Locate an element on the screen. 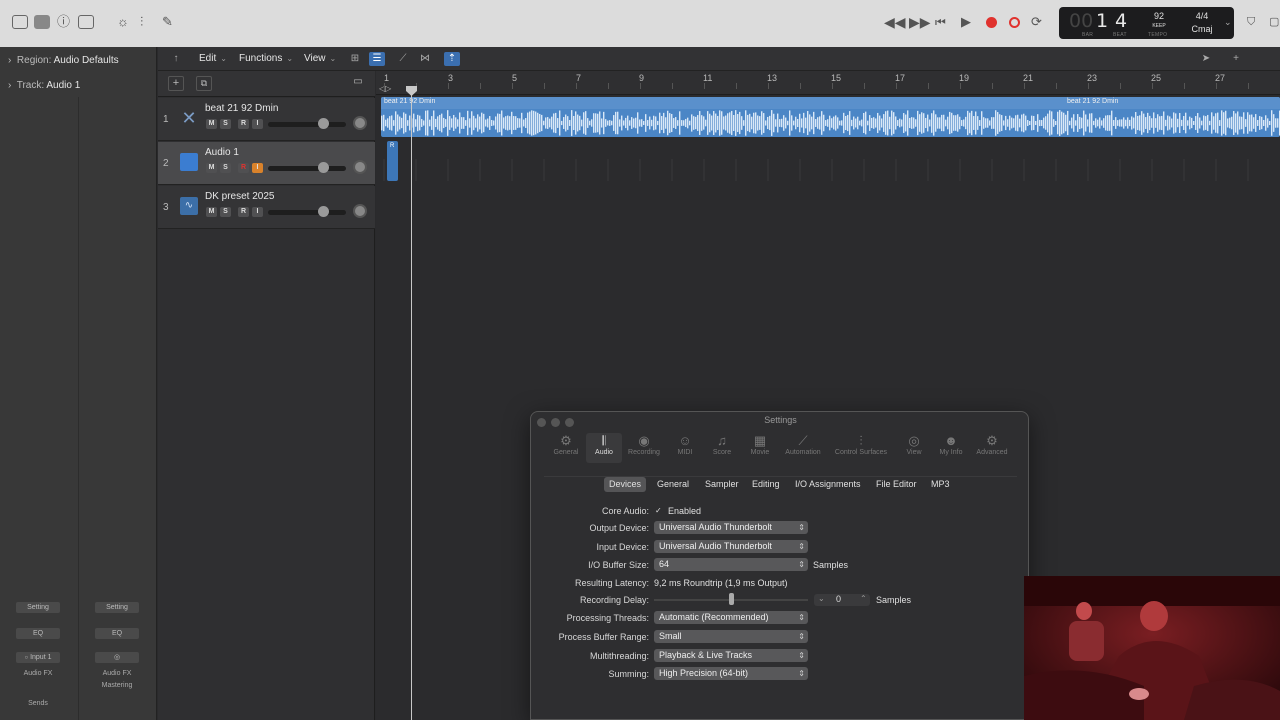  tab-control-surfaces: ⫶ Control Surfaces is located at coordinates (861, 444).